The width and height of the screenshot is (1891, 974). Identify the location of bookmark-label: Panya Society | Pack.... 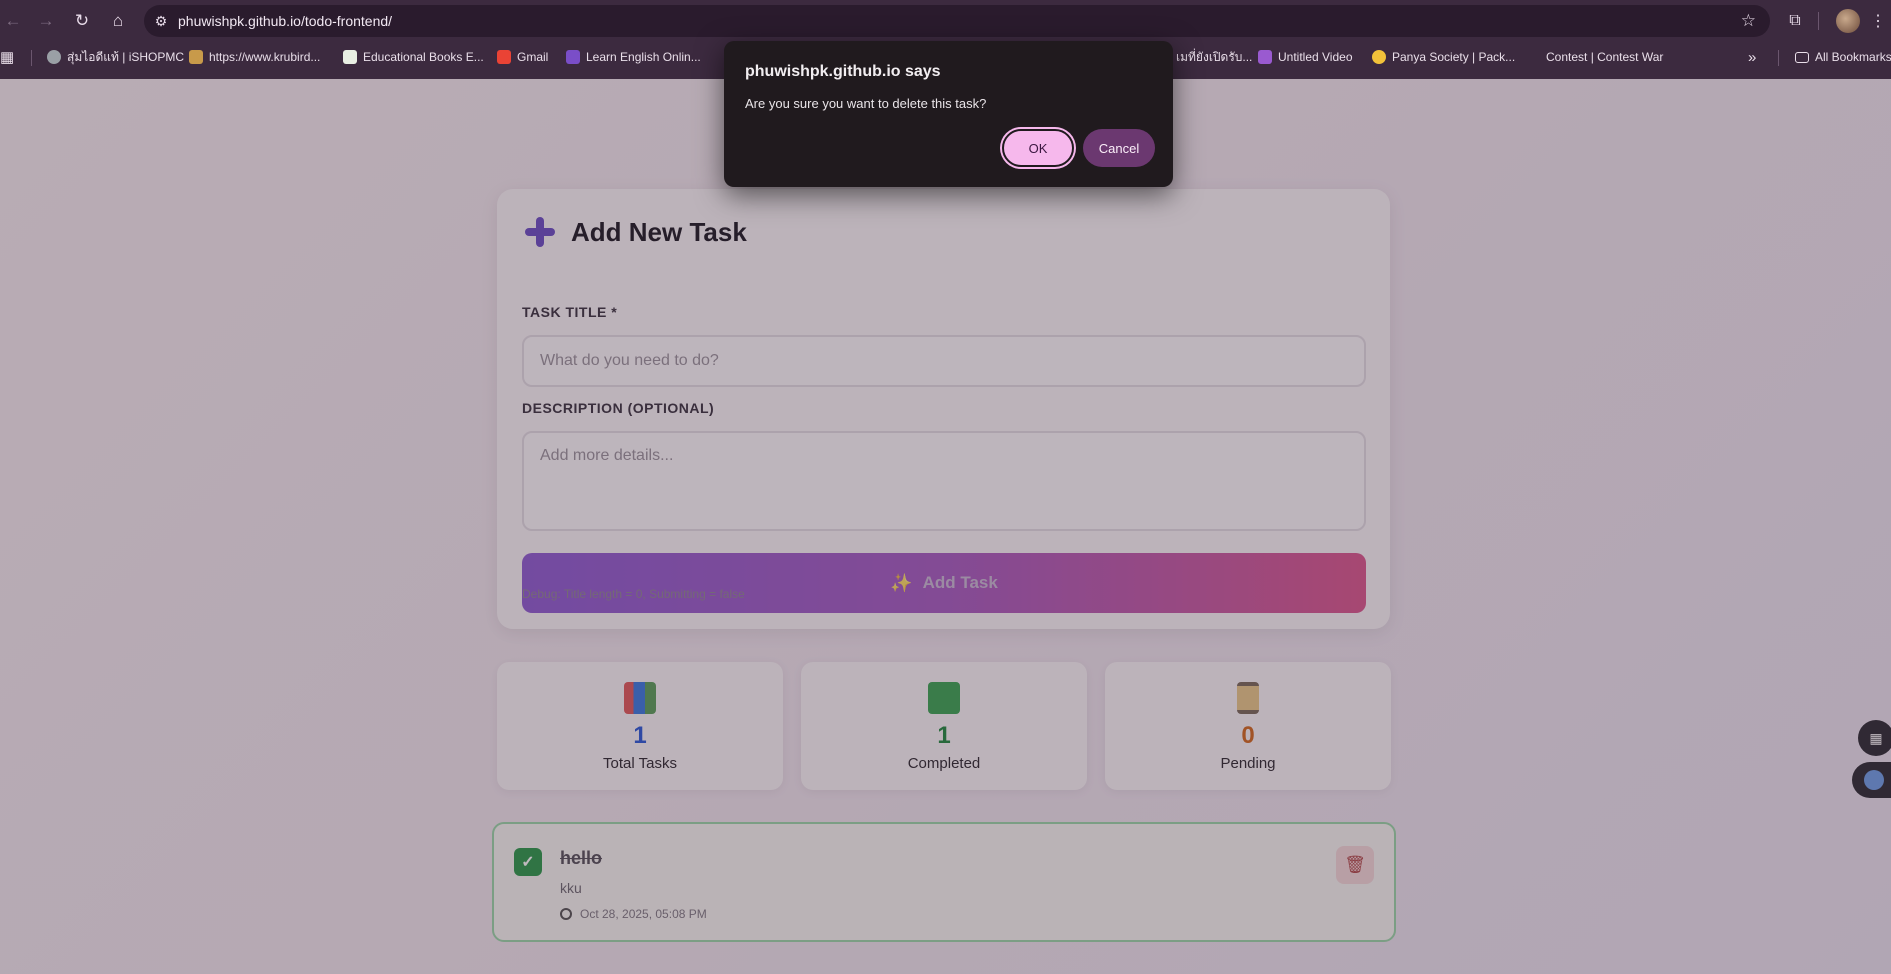
(1454, 57).